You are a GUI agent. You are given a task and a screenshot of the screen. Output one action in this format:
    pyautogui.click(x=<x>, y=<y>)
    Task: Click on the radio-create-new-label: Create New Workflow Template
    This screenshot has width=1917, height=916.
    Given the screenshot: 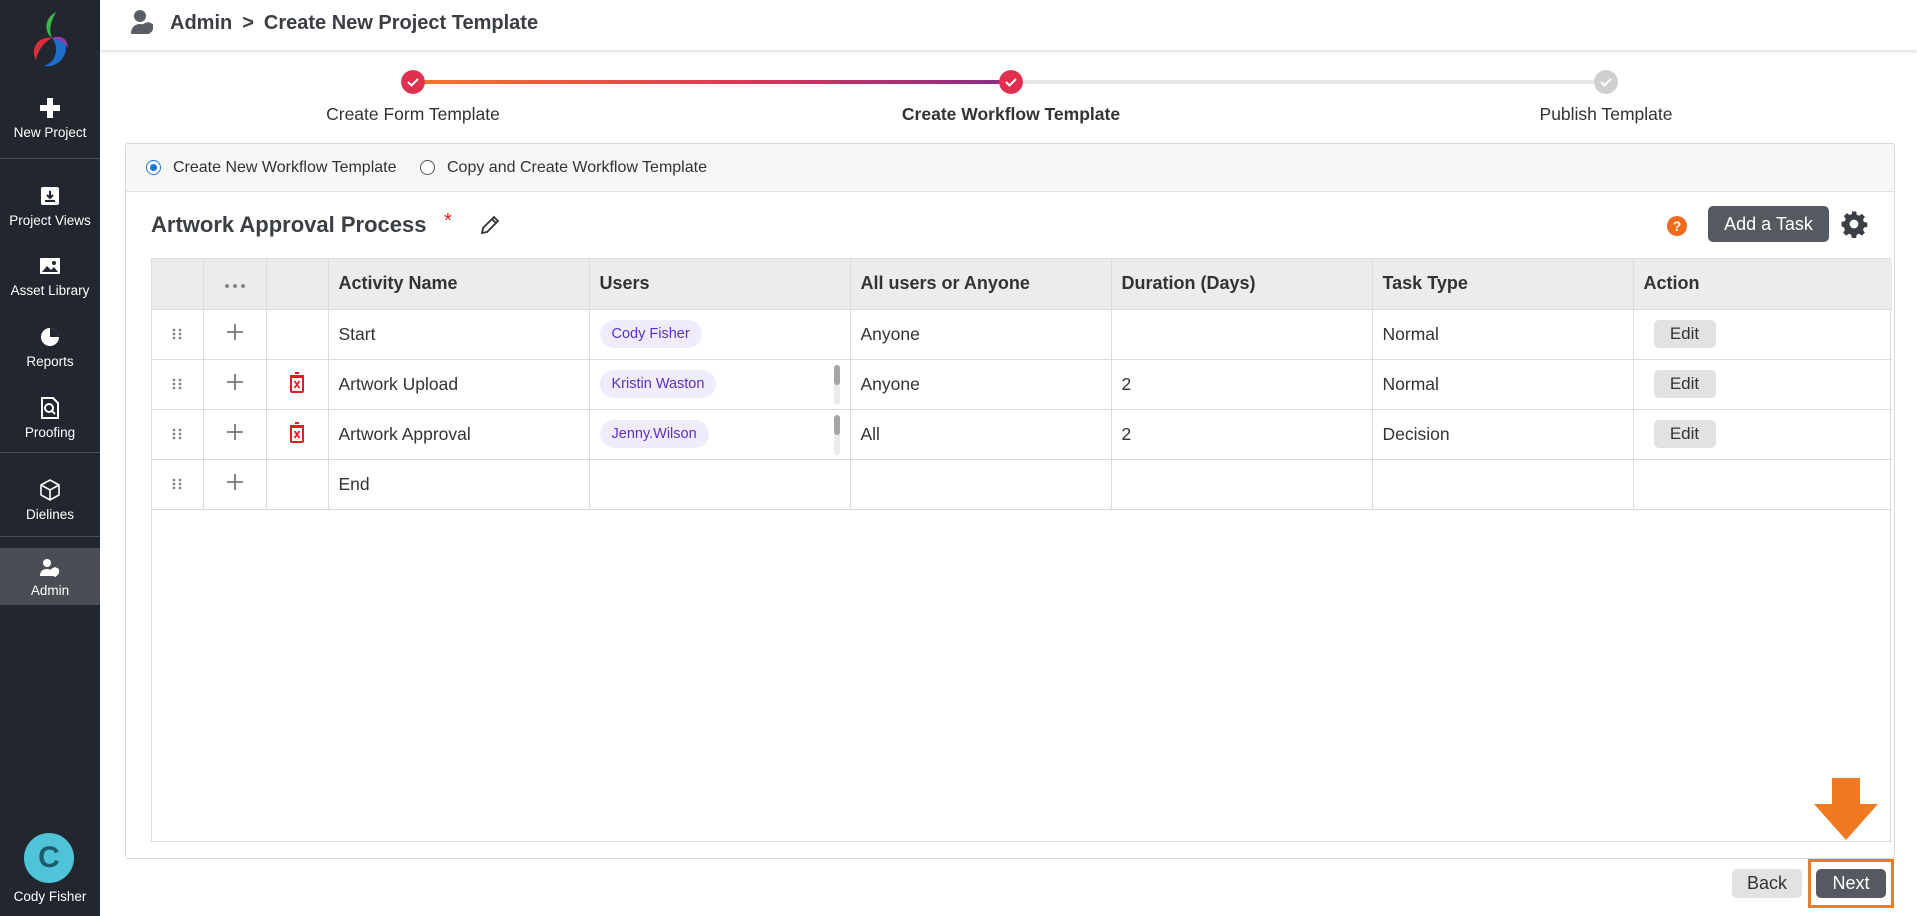 What is the action you would take?
    pyautogui.click(x=285, y=168)
    